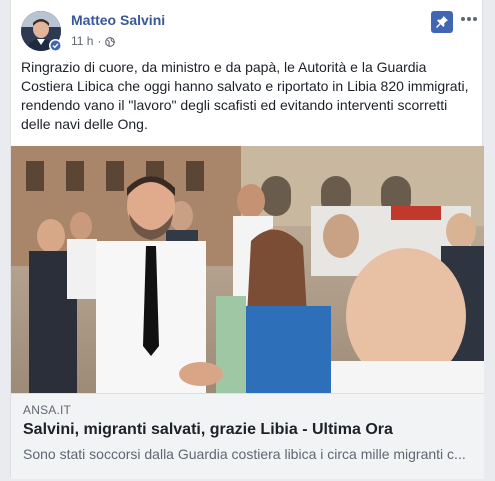  I want to click on link-domain: ANSA.IT, so click(47, 410).